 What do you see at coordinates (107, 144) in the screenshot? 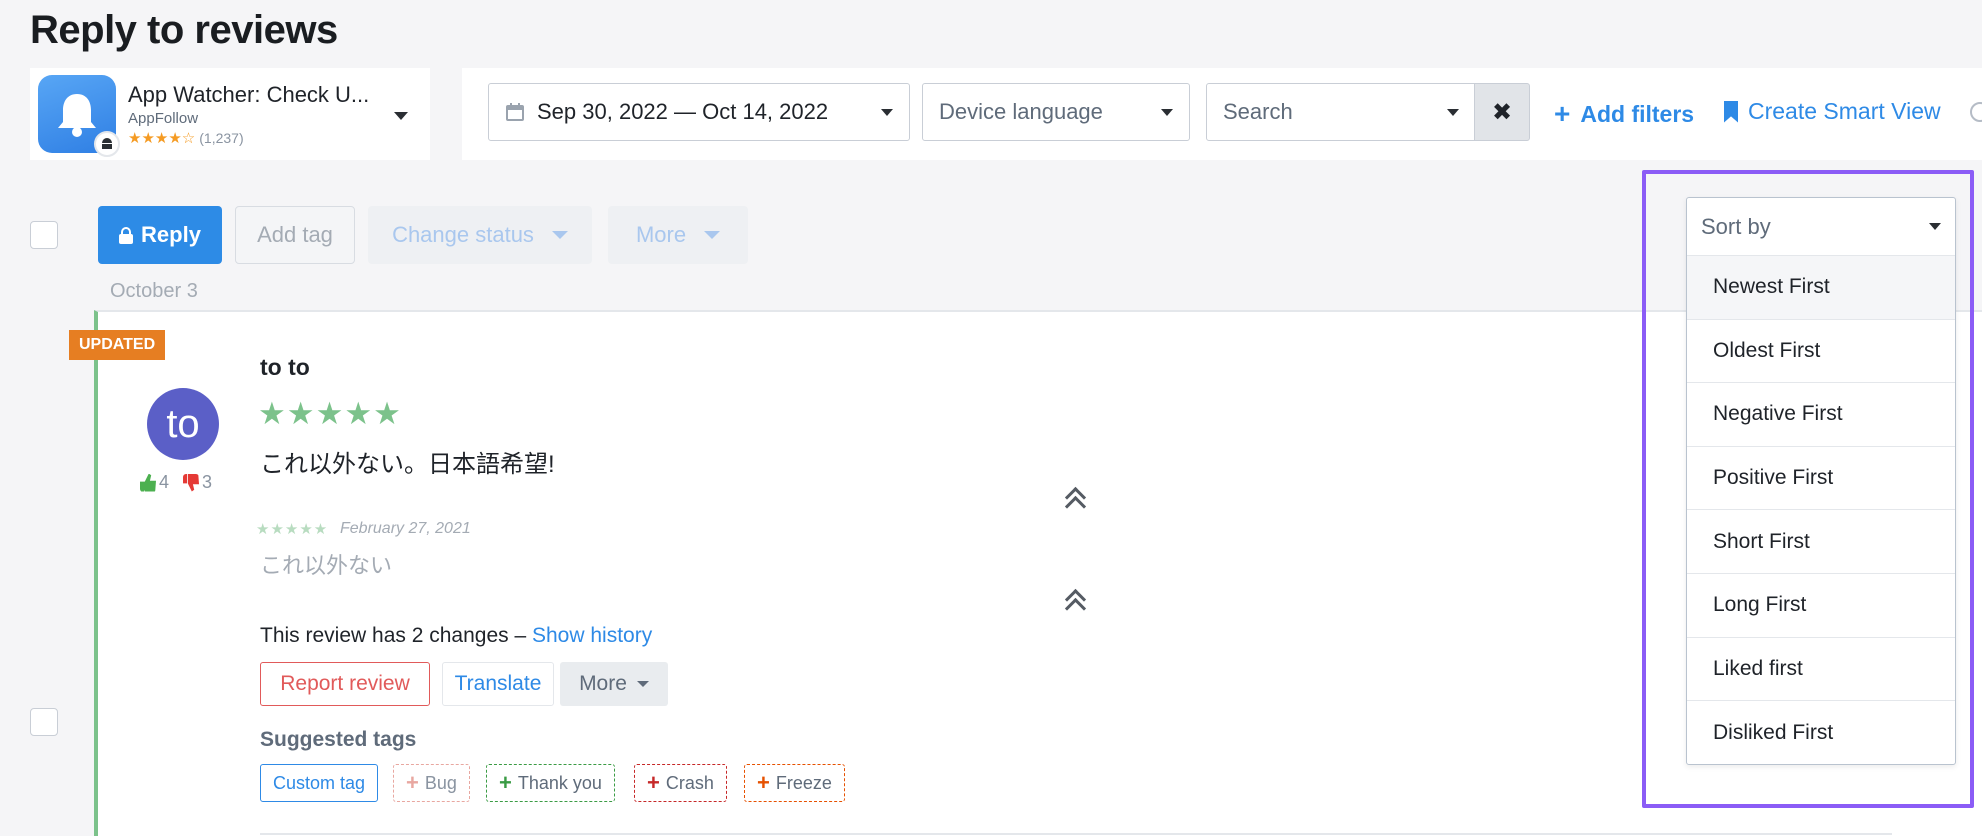
I see `android-icon` at bounding box center [107, 144].